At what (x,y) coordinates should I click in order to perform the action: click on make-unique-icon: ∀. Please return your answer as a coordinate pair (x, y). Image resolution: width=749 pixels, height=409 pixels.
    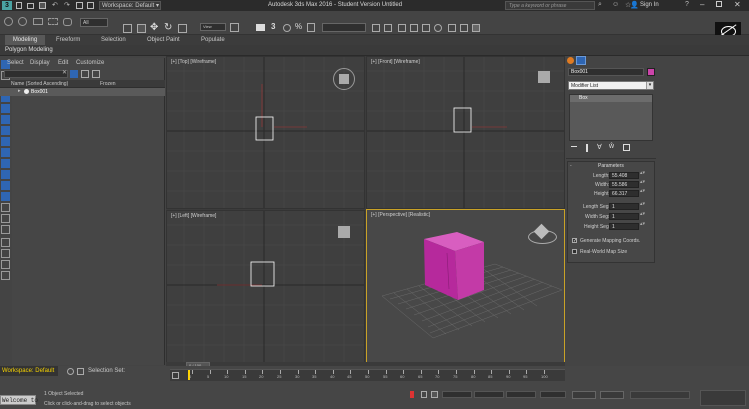
    Looking at the image, I should click on (599, 147).